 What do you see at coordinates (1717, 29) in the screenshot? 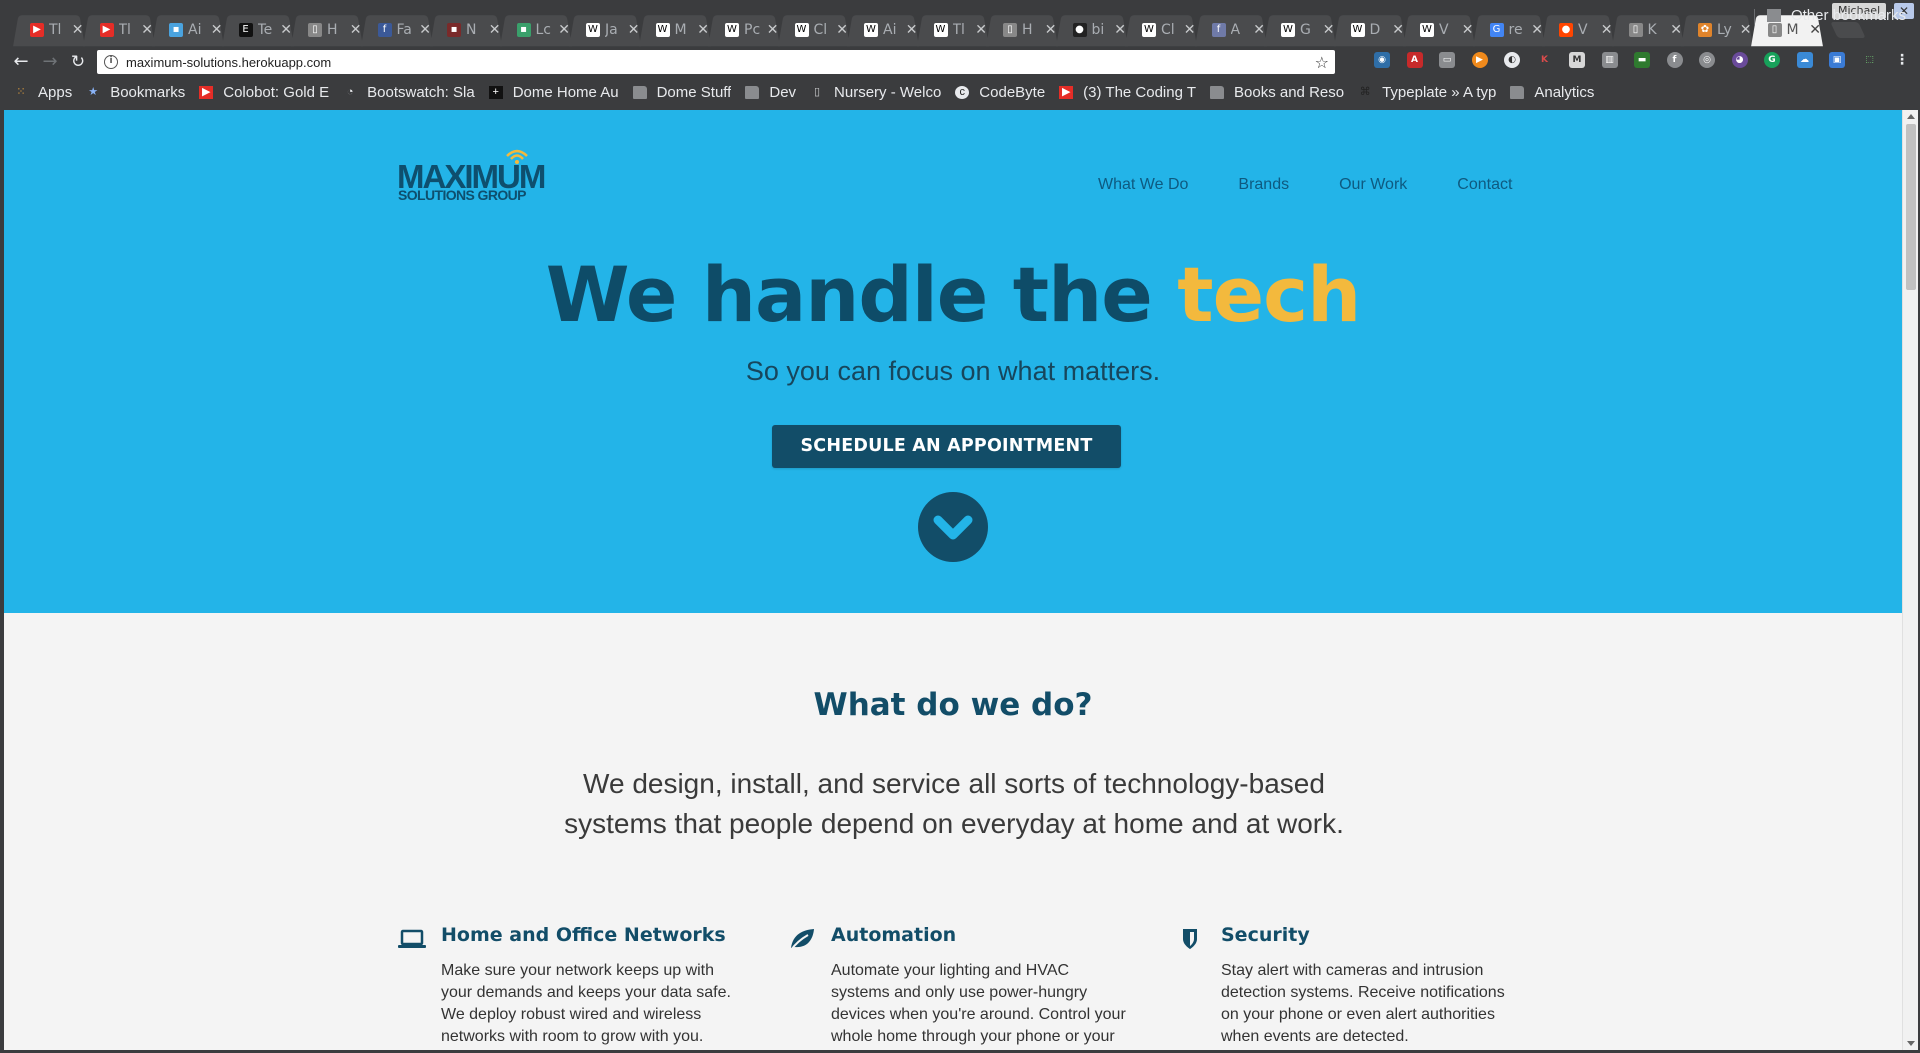
I see `browser-tab: ✿ Ly ✕` at bounding box center [1717, 29].